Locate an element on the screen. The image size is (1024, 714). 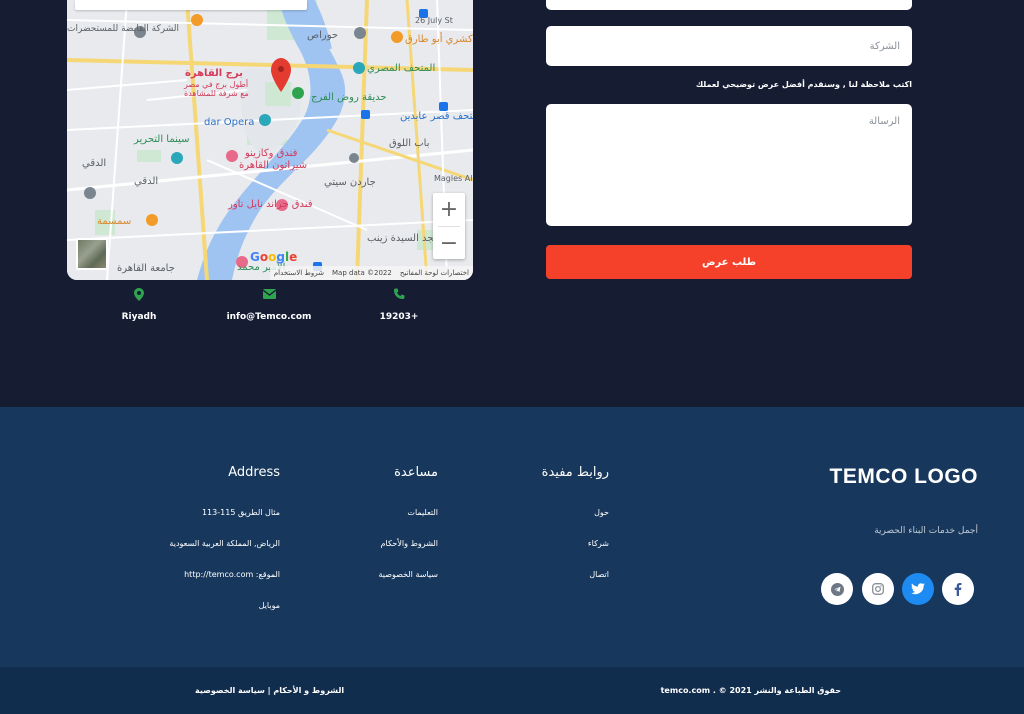
address-title: Address is located at coordinates (254, 472).